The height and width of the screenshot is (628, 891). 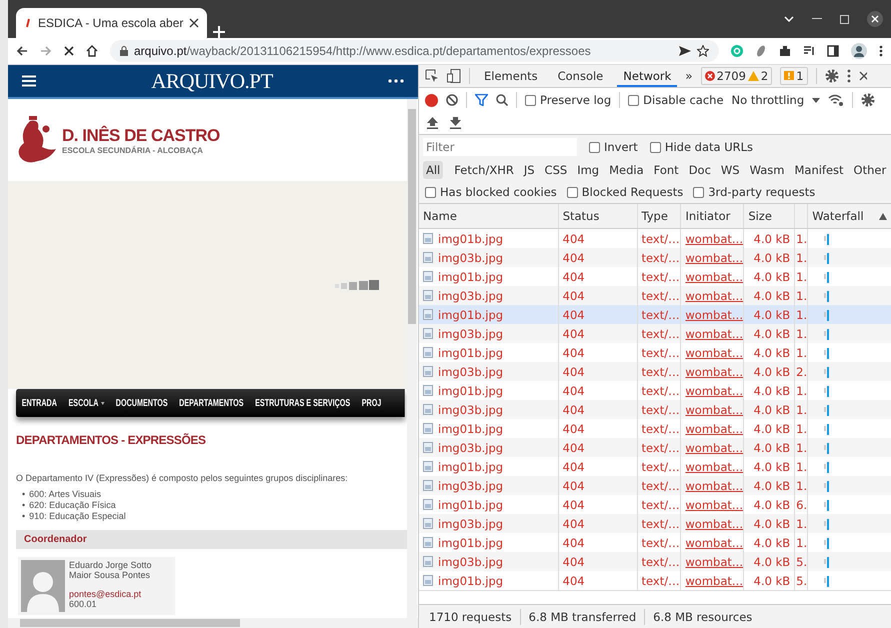 I want to click on devtools-tab: Network, so click(x=647, y=76).